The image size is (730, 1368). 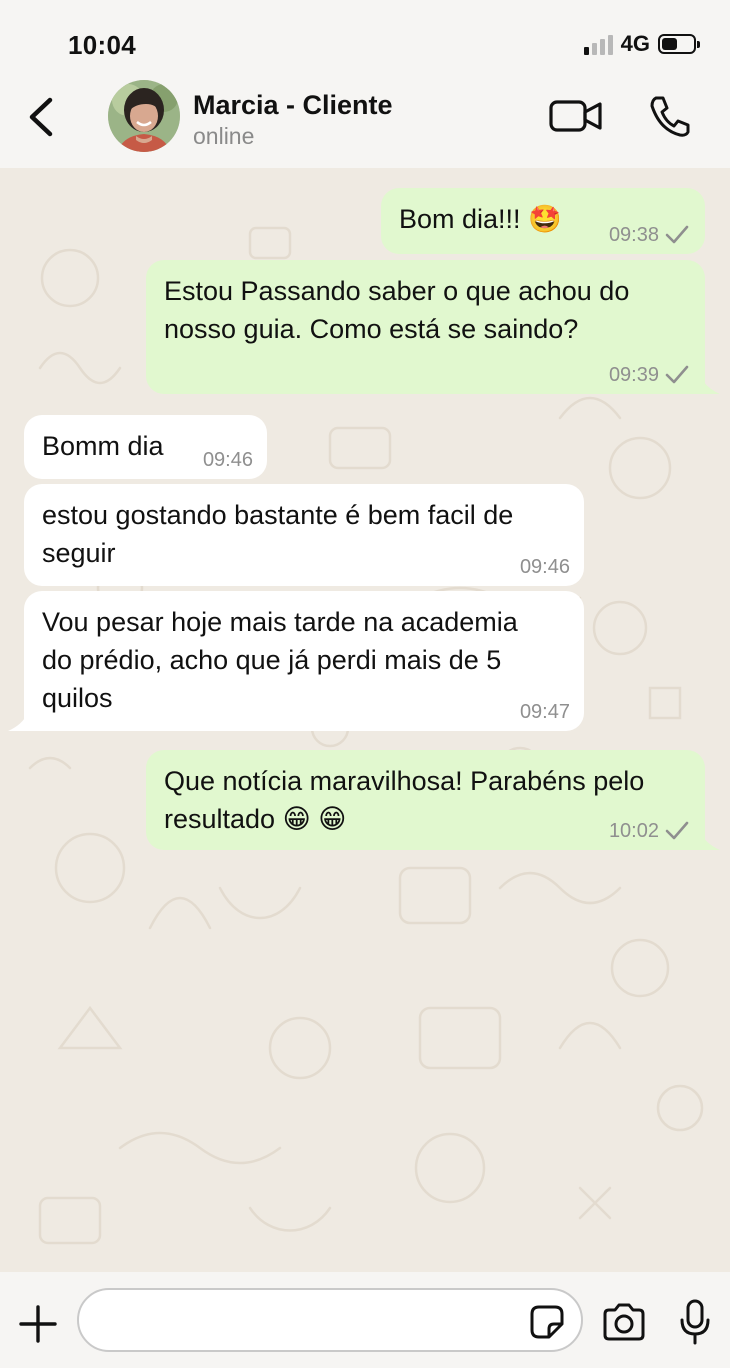 I want to click on message-time: 09:47, so click(x=544, y=712).